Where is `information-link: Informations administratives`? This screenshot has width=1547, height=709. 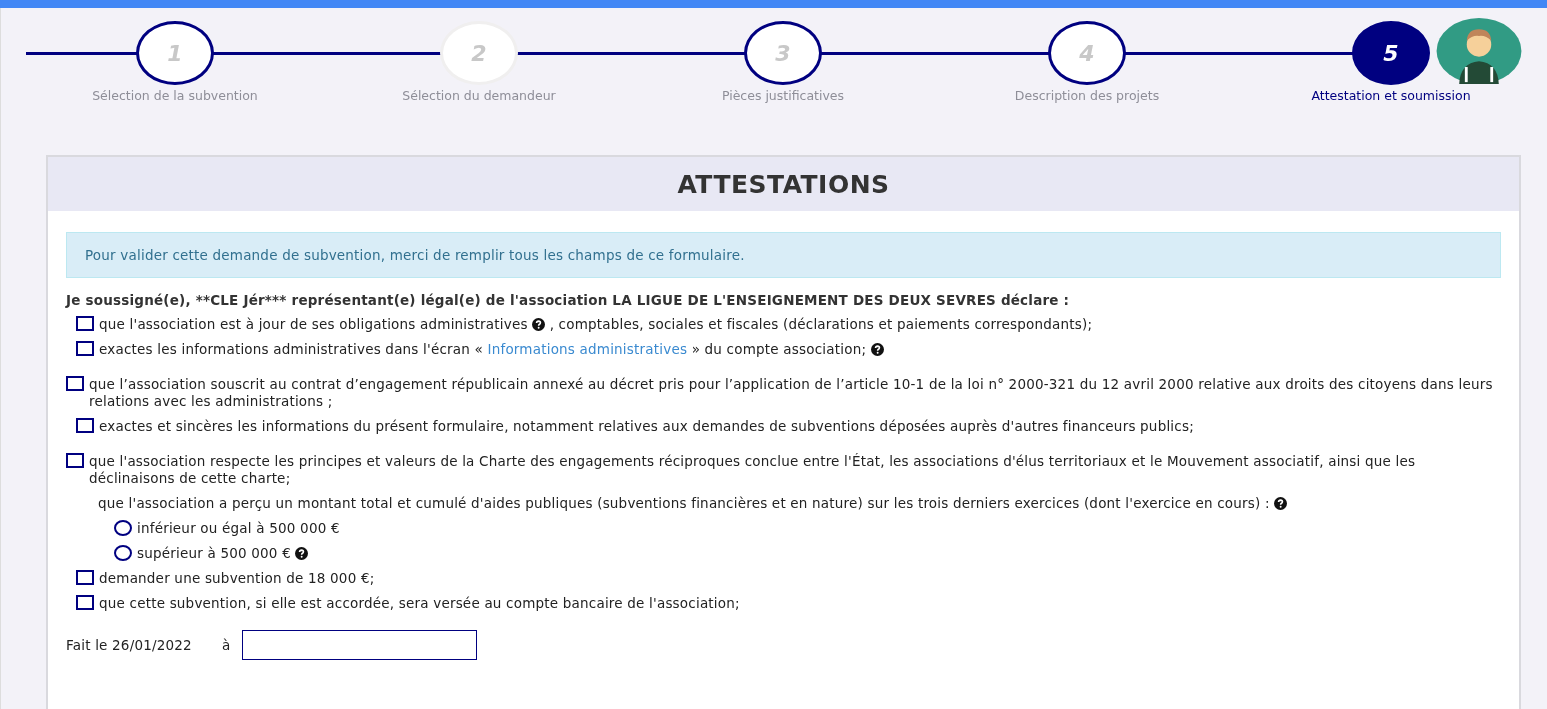 information-link: Informations administratives is located at coordinates (587, 349).